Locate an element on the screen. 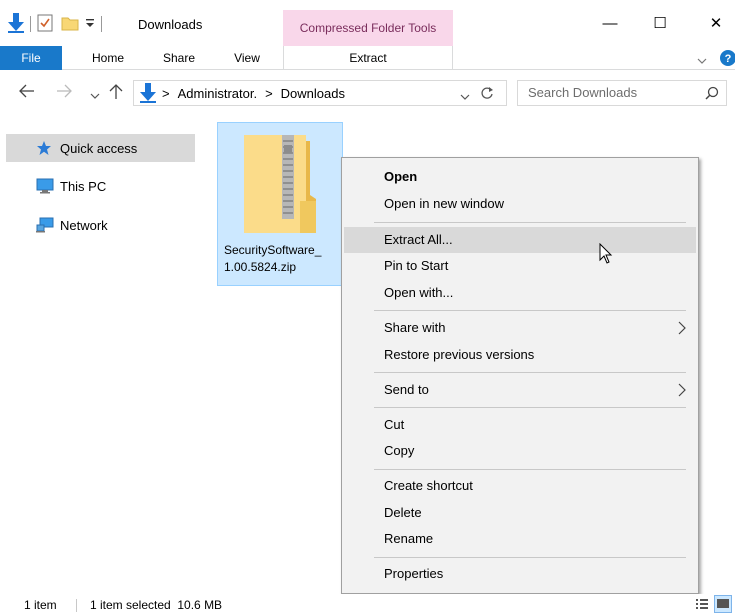 This screenshot has width=735, height=616. maximize-button: ☐ is located at coordinates (660, 23).